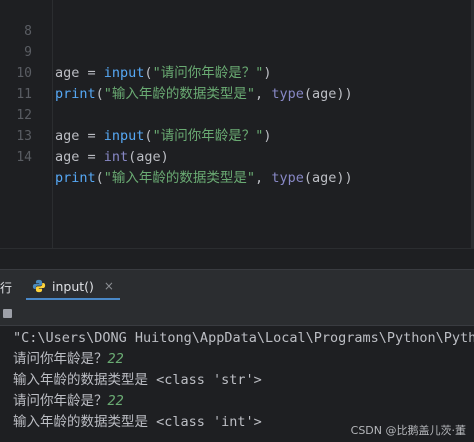  I want to click on run-tab-label: input(), so click(73, 286).